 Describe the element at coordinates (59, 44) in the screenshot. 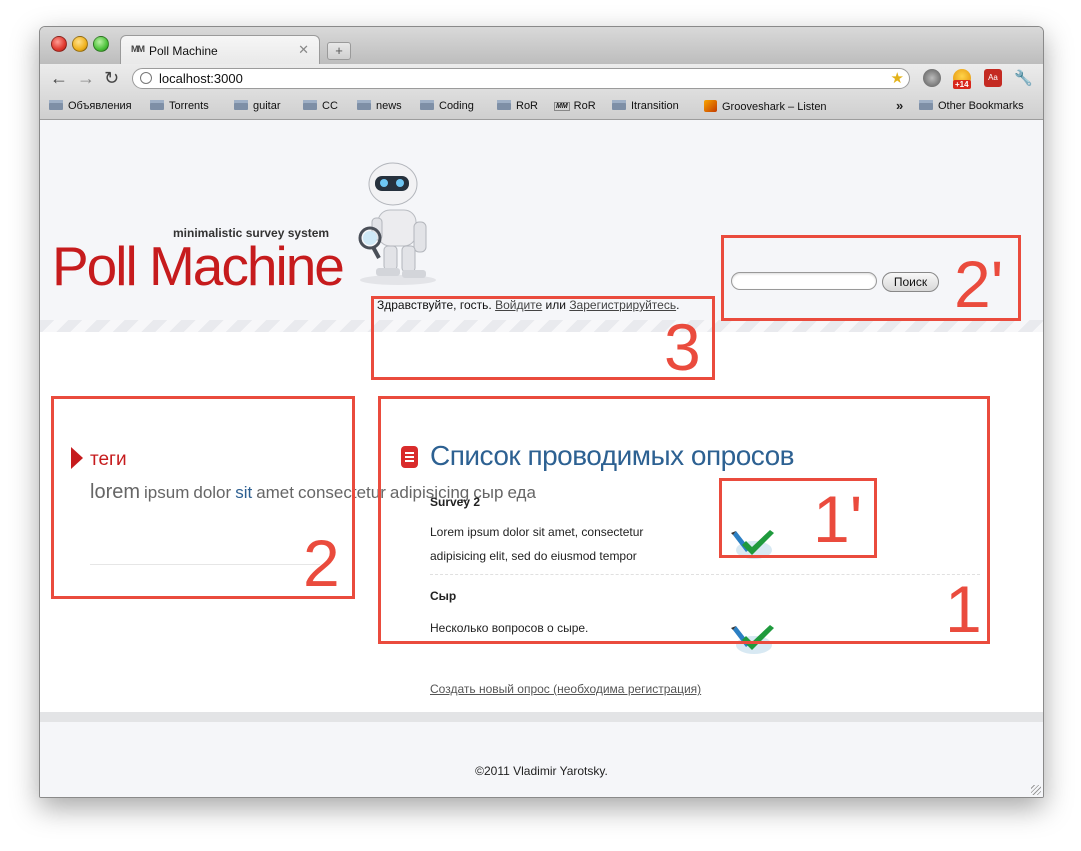

I see `close-window-button` at that location.